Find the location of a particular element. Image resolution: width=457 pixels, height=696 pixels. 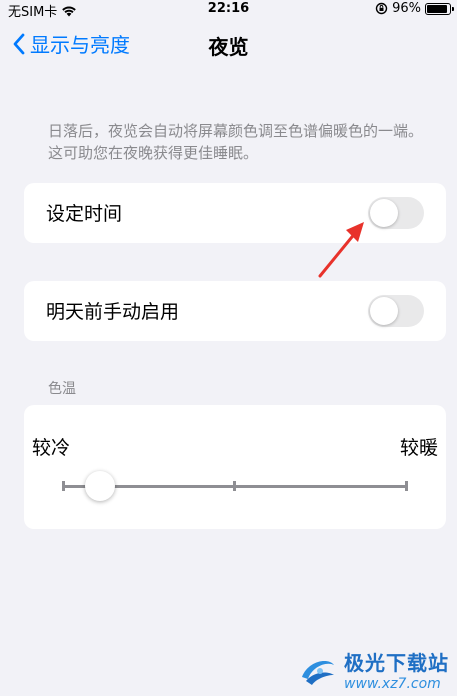

nav-bar: 显示与亮度 夜览 is located at coordinates (228, 44).